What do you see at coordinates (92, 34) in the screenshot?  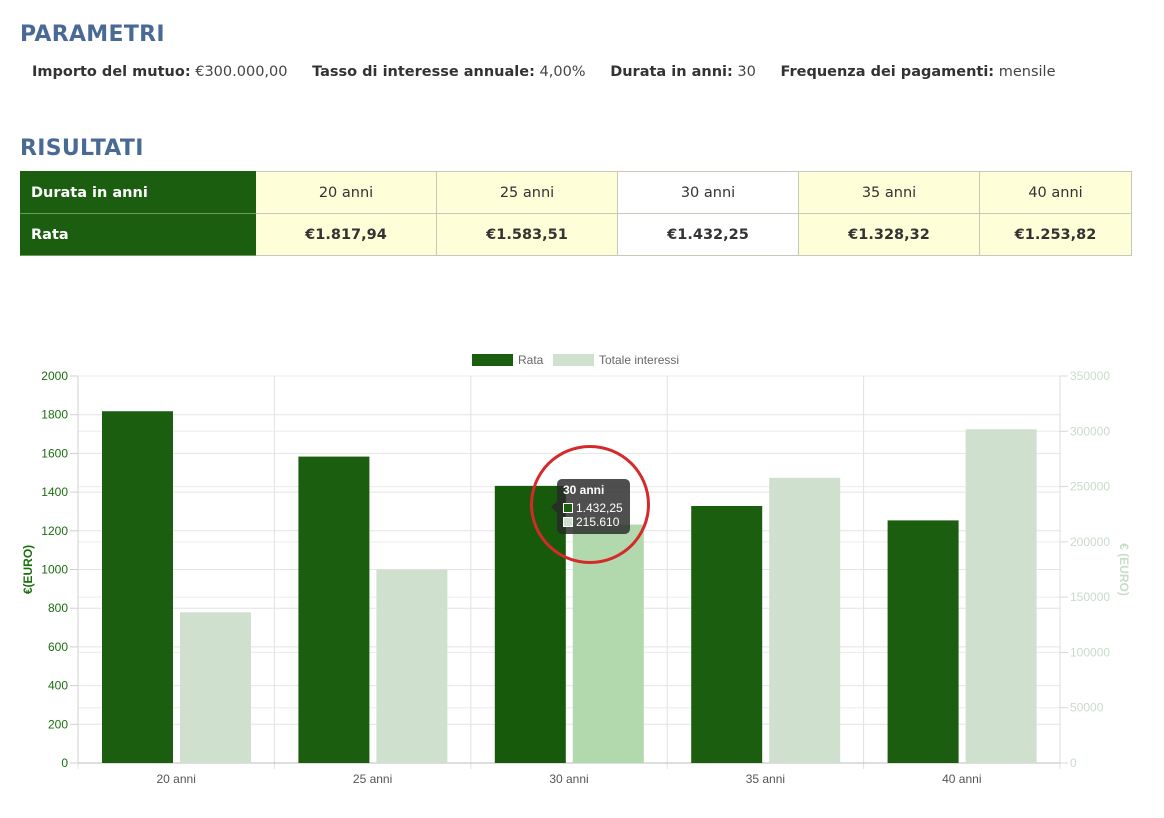 I see `parametri-title: PARAMETRI` at bounding box center [92, 34].